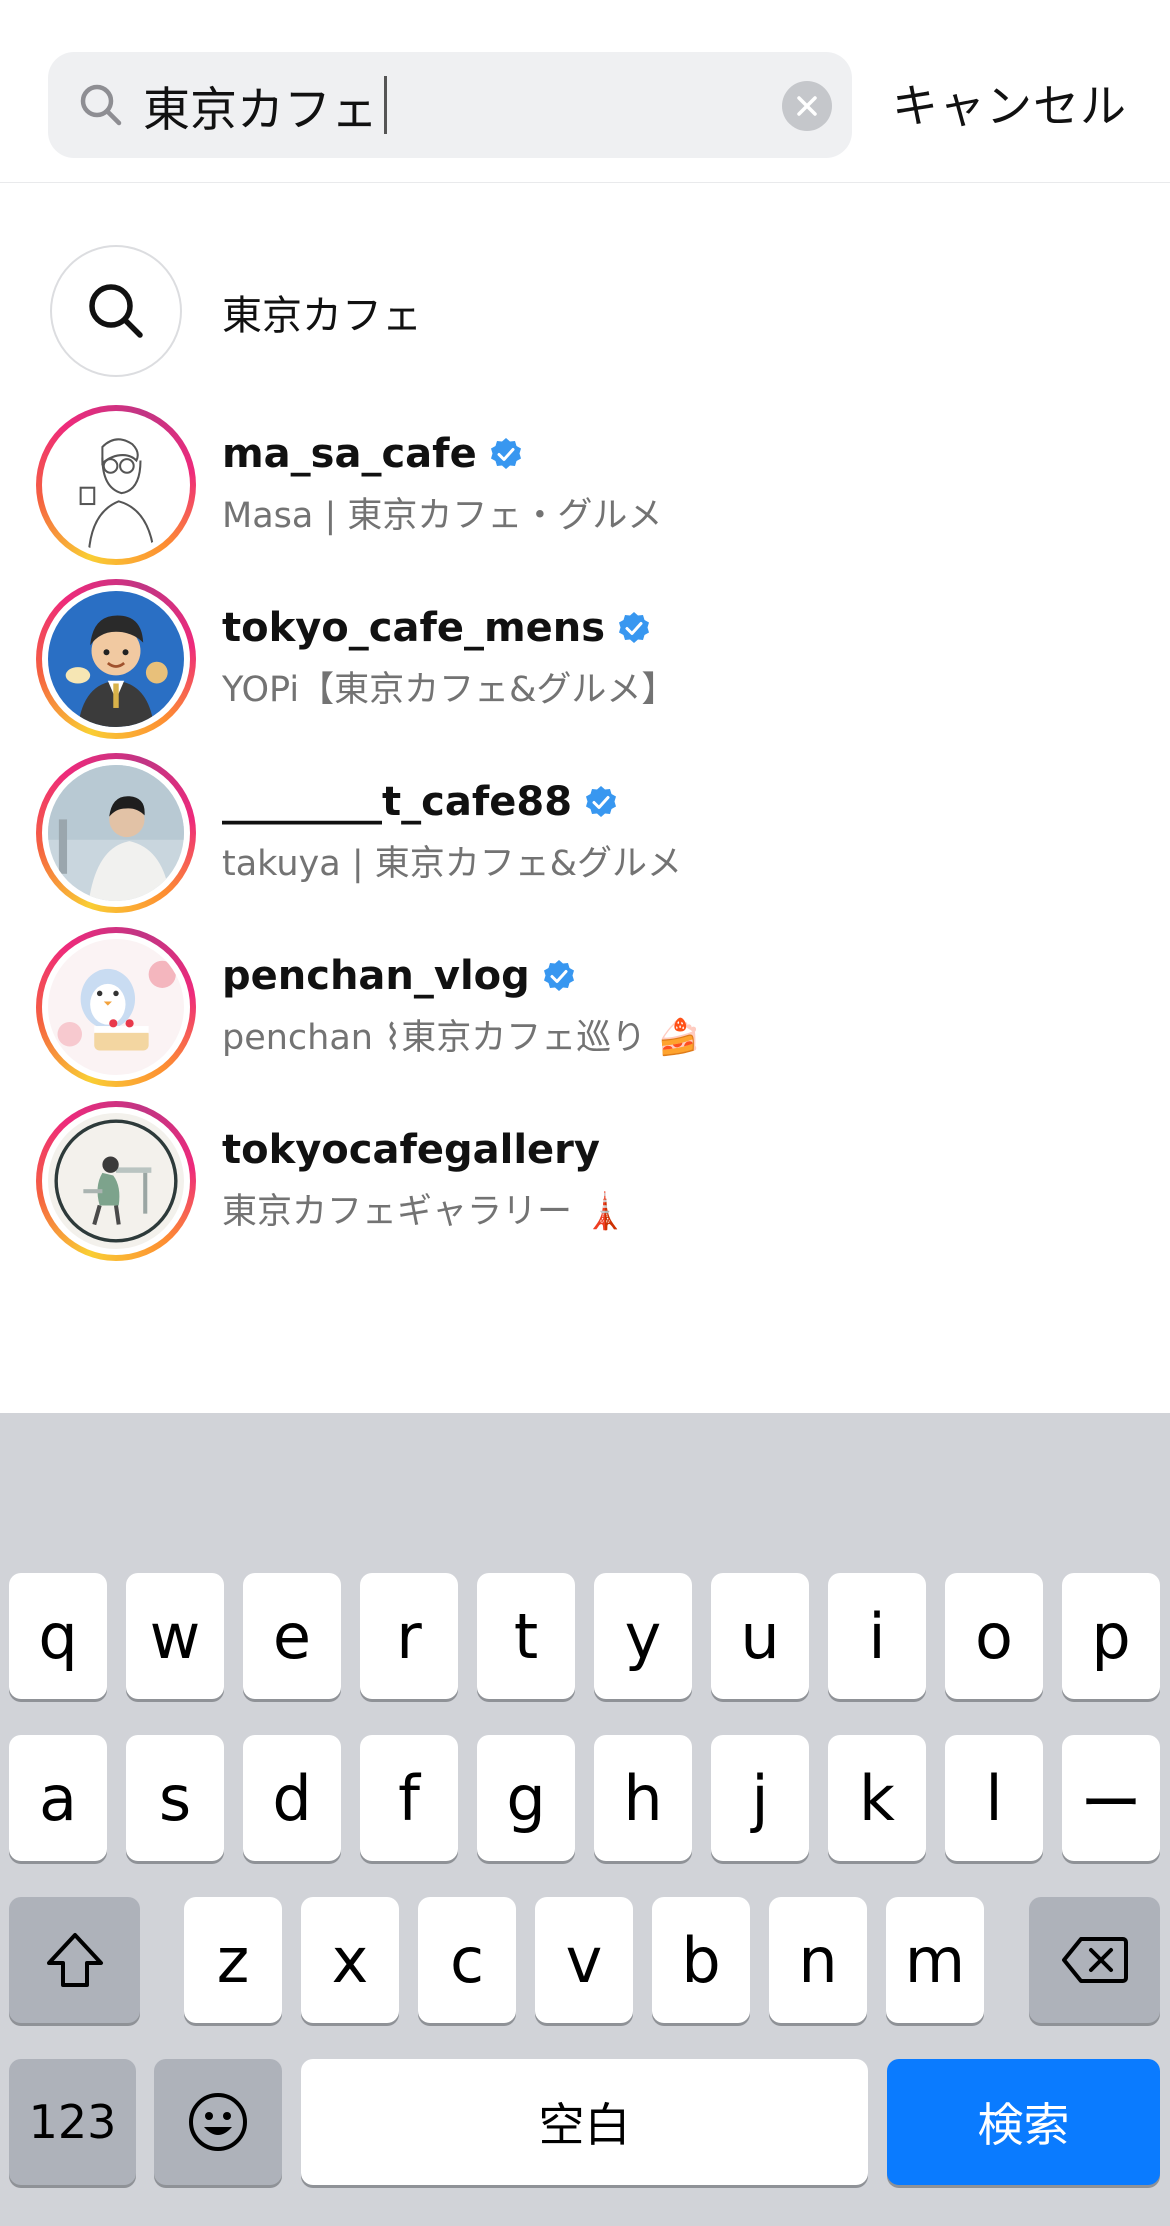 The image size is (1170, 2226). I want to click on key-v: v, so click(584, 1960).